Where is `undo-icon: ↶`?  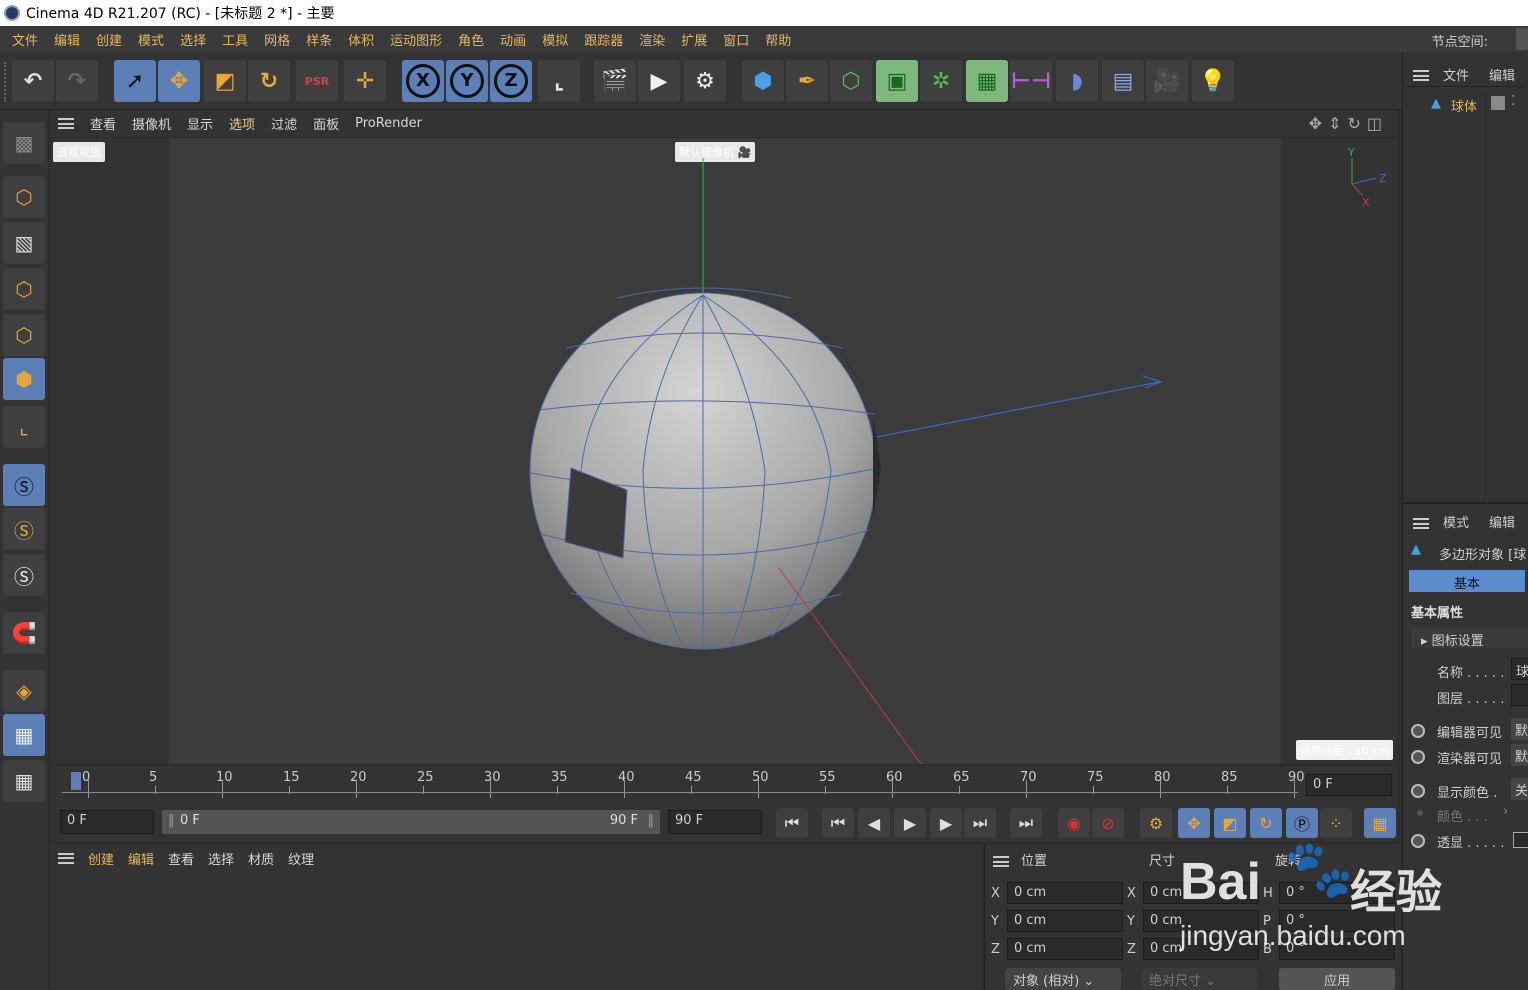
undo-icon: ↶ is located at coordinates (33, 81).